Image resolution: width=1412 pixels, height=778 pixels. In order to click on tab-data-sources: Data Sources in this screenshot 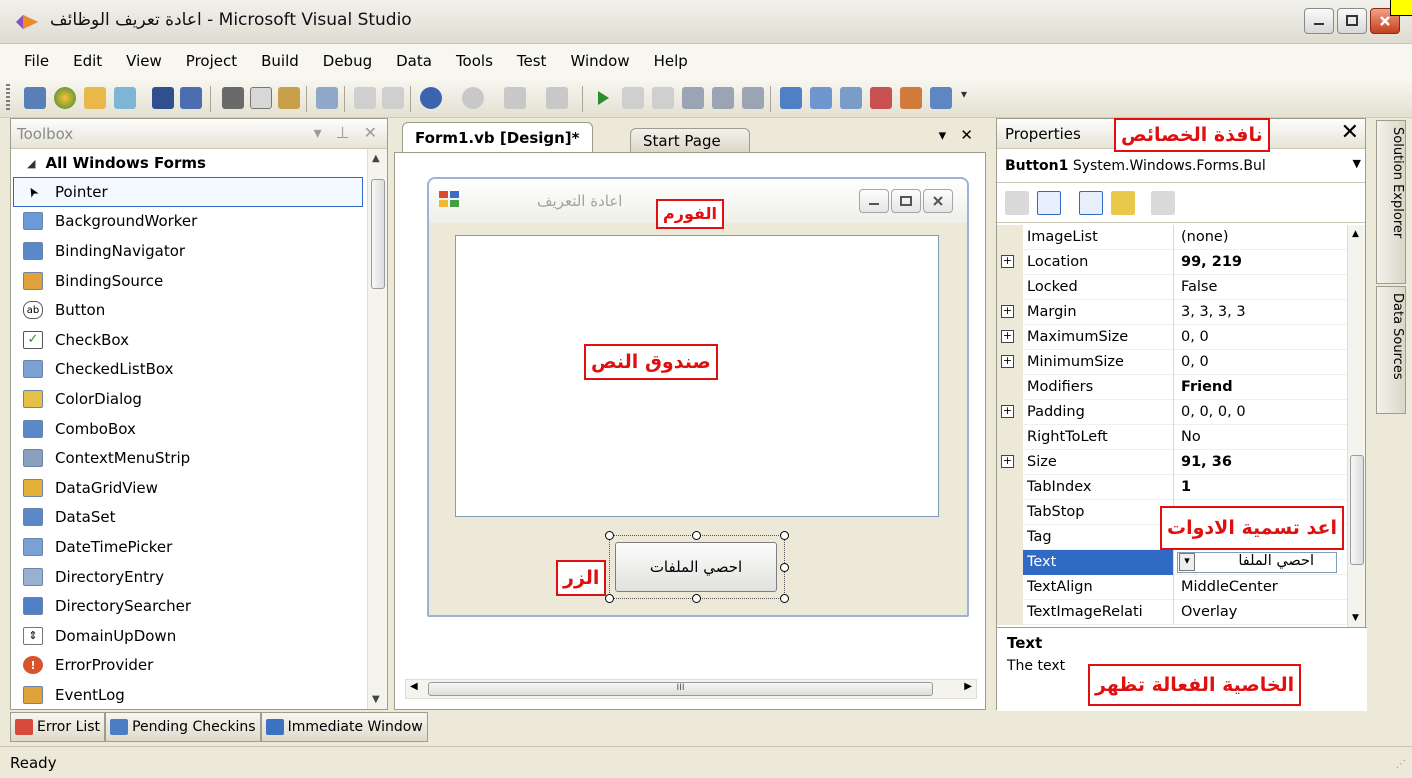, I will do `click(1391, 350)`.